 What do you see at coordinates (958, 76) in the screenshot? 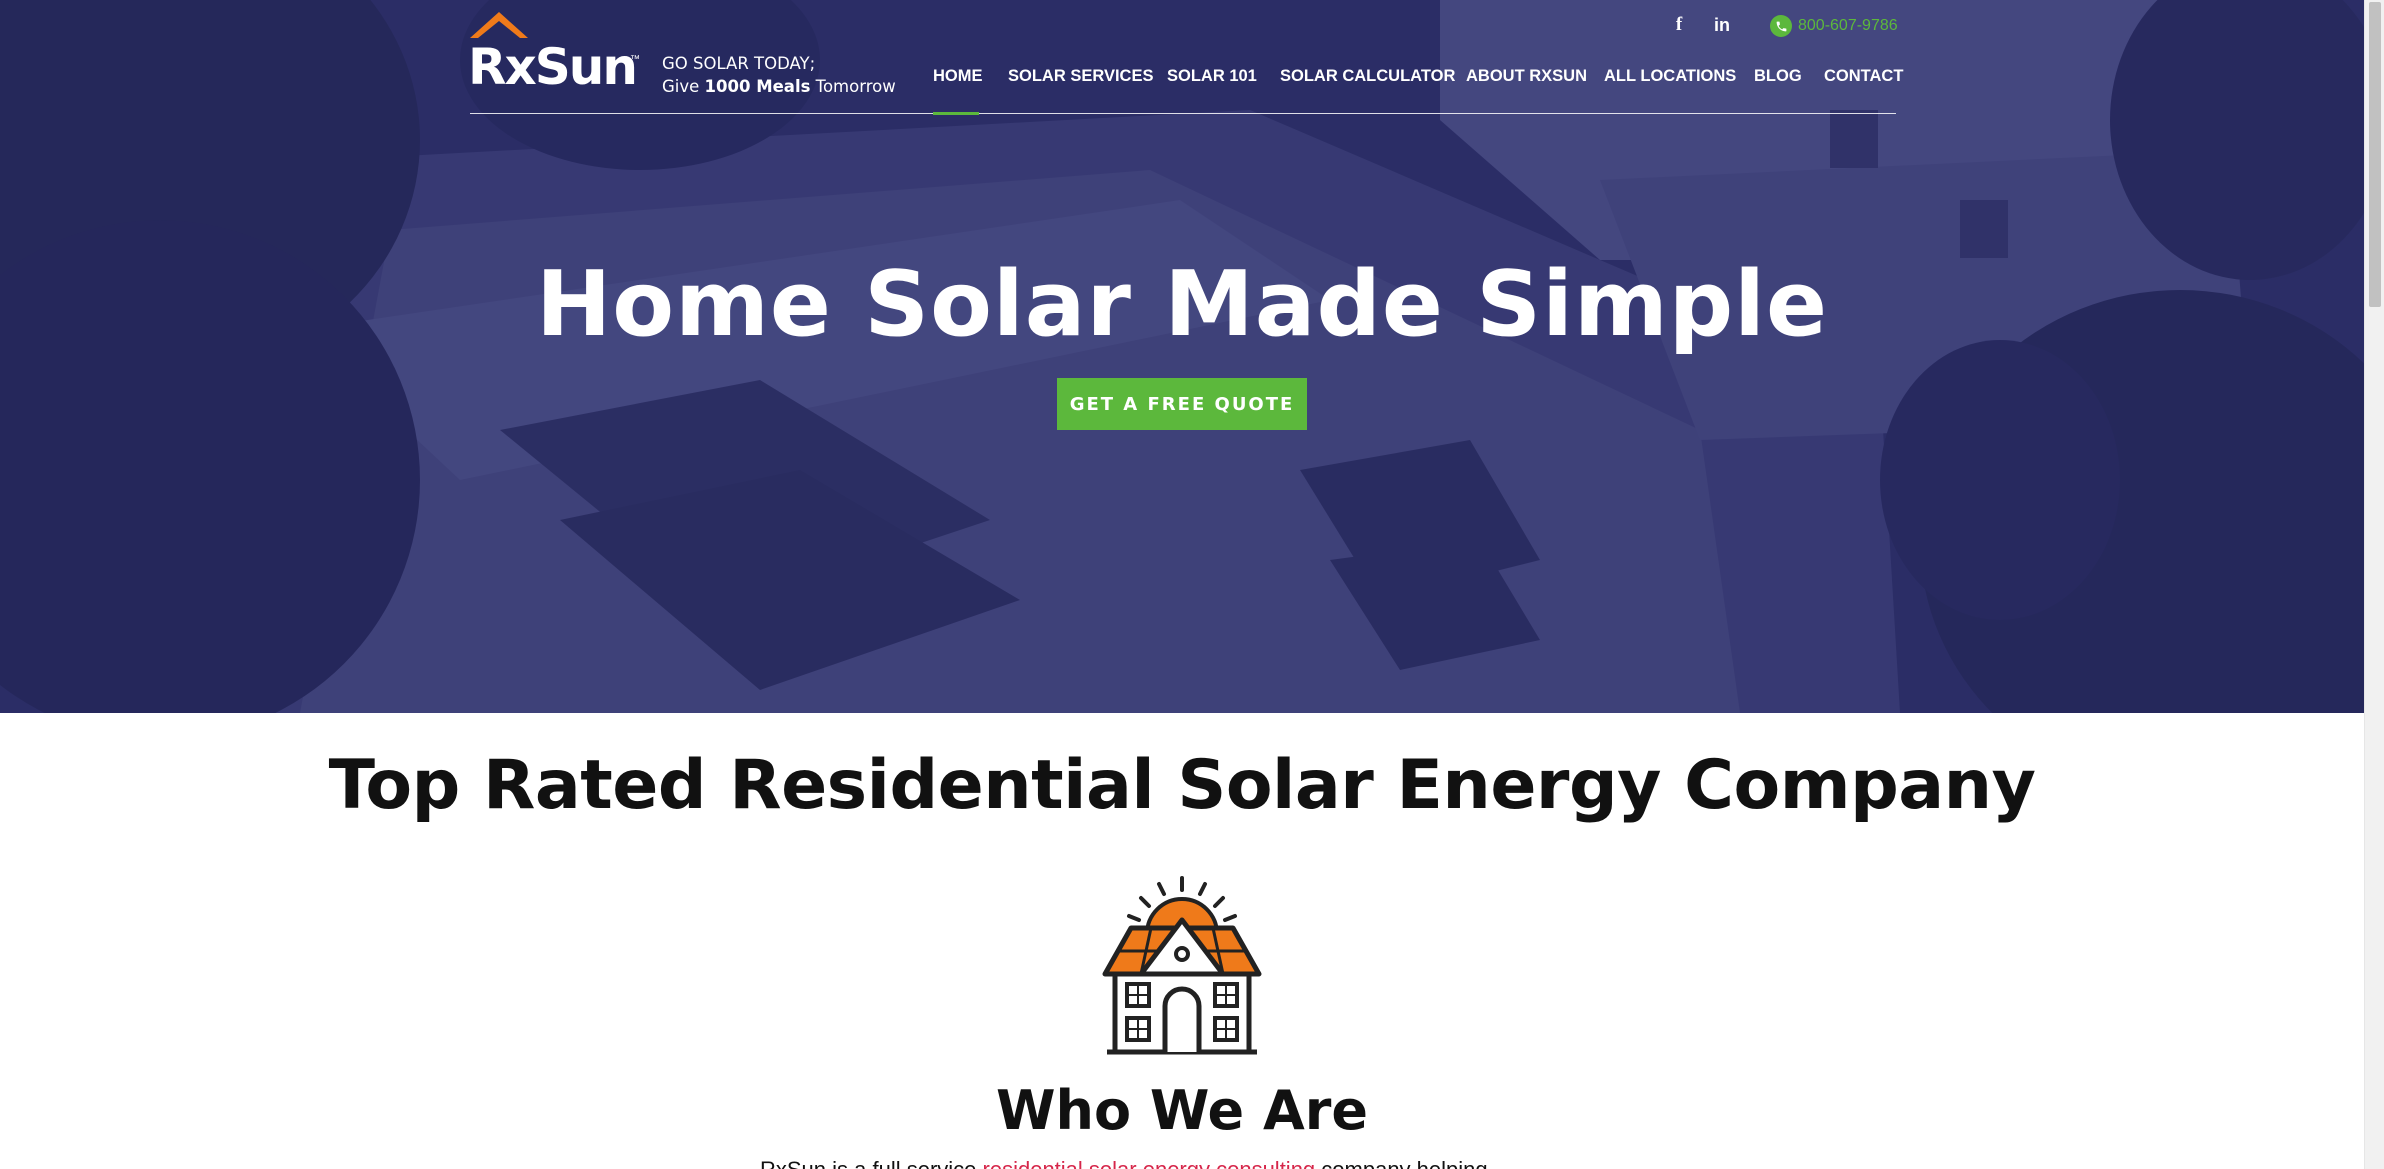
I see `nav-item-home: HOME` at bounding box center [958, 76].